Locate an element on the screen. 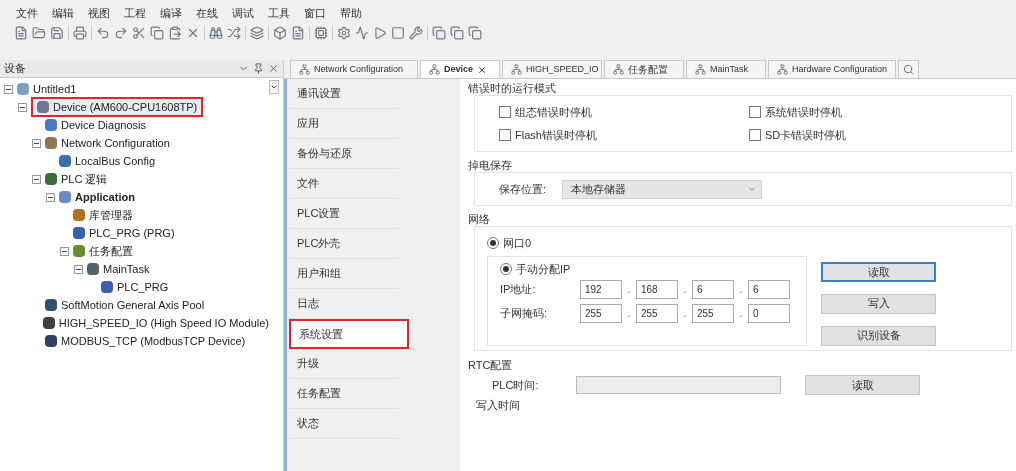 This screenshot has width=1016, height=471. action-button: 识别设备 is located at coordinates (878, 335).